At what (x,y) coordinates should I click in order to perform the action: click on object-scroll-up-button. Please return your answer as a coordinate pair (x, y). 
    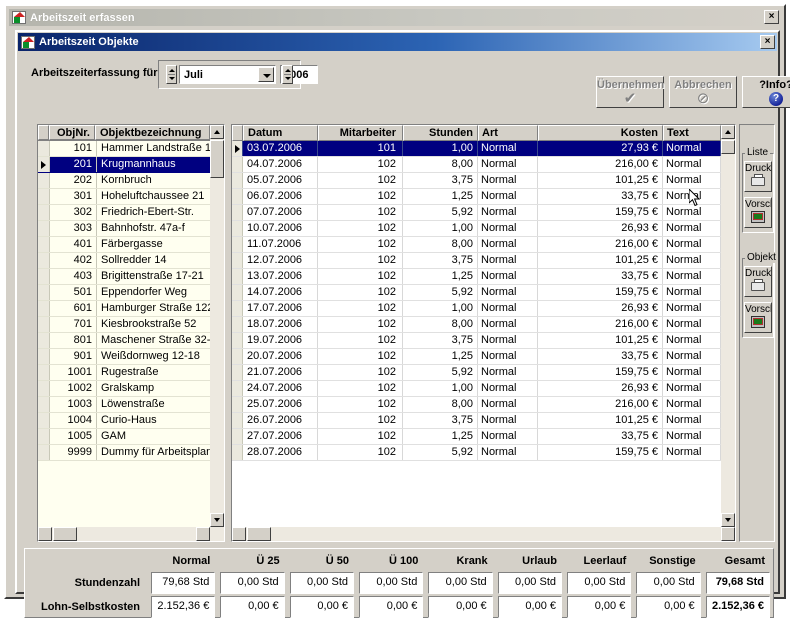
    Looking at the image, I should click on (217, 132).